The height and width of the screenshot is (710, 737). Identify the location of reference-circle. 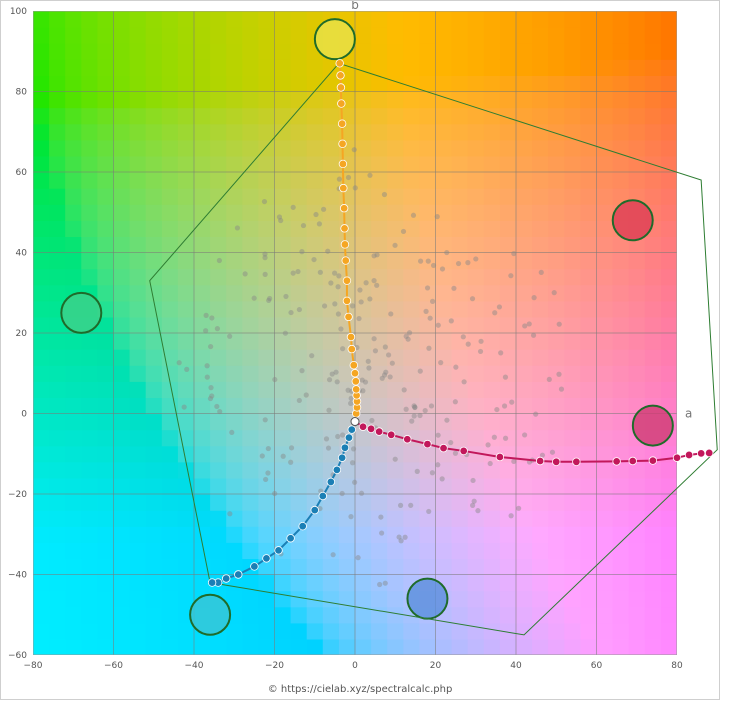
(652, 425).